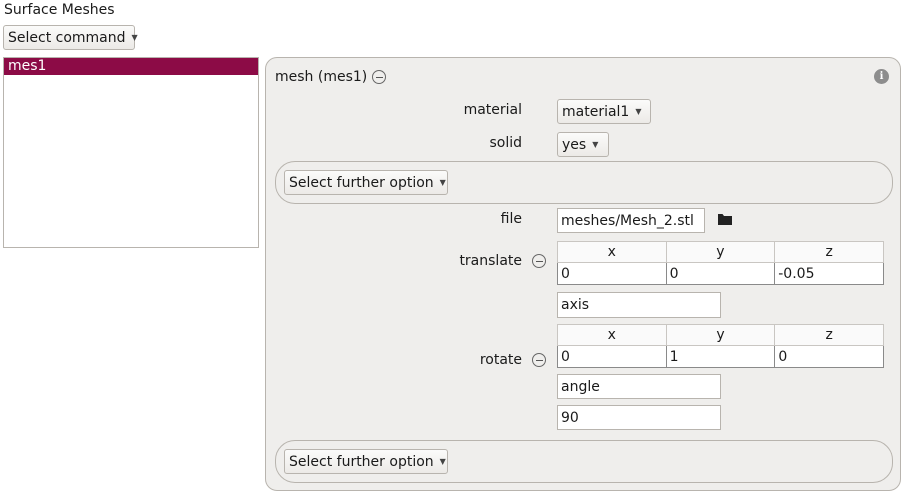 This screenshot has height=496, width=907. What do you see at coordinates (725, 219) in the screenshot?
I see `folder-icon` at bounding box center [725, 219].